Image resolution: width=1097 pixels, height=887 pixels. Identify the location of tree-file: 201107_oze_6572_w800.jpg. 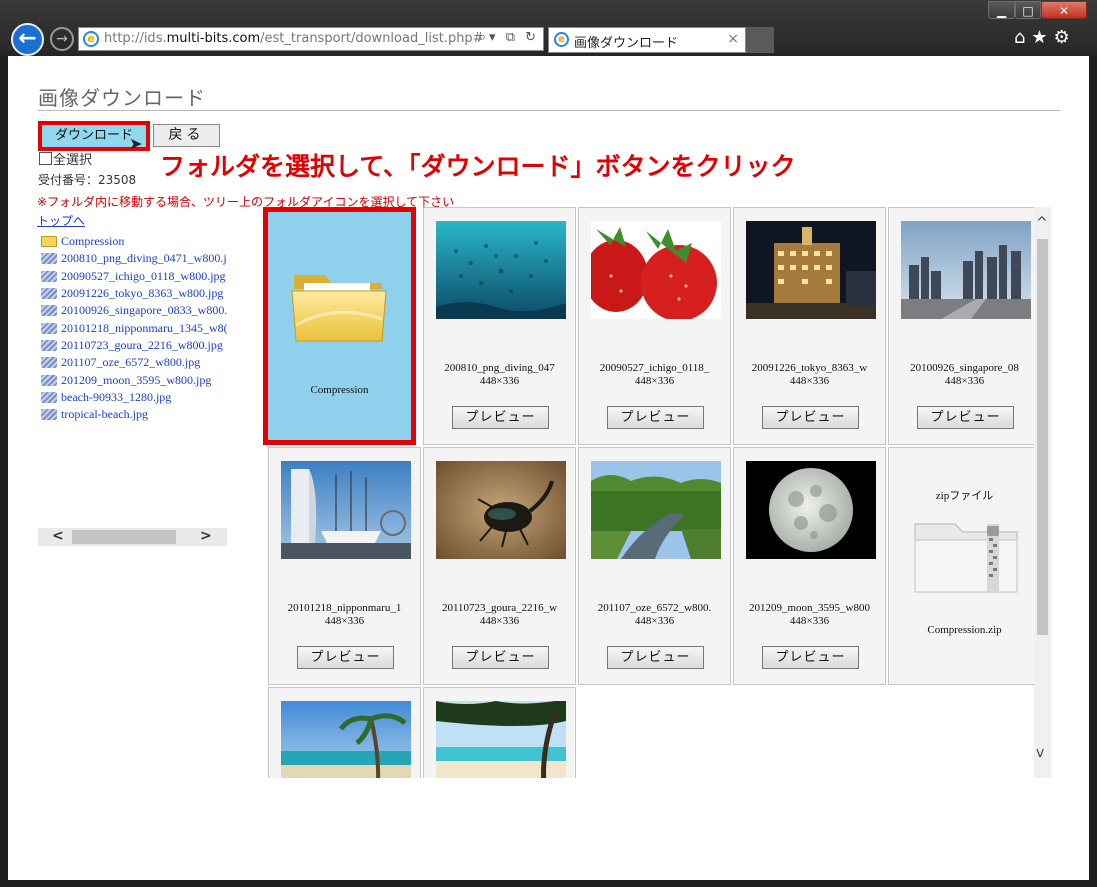
(134, 362).